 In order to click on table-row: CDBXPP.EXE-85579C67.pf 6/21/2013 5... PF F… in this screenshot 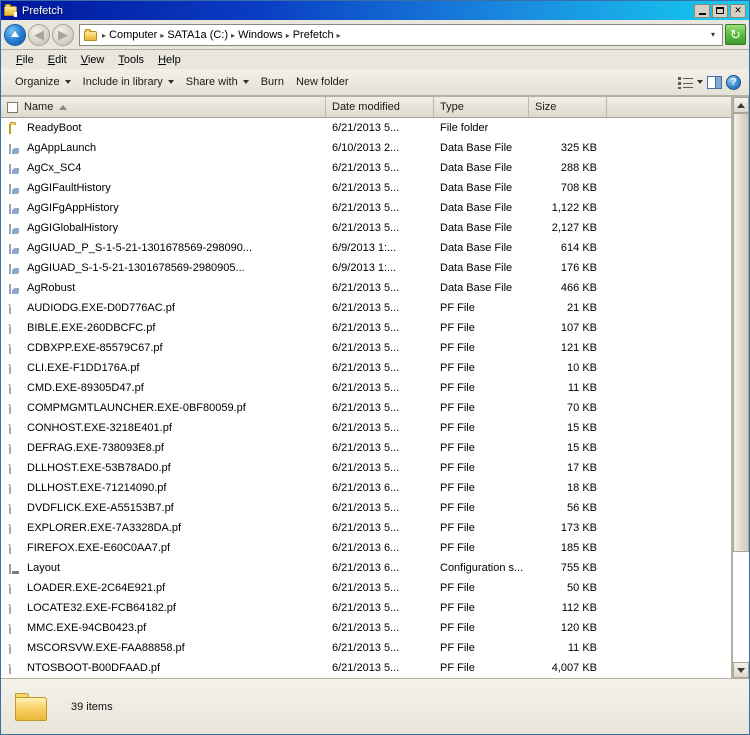, I will do `click(366, 348)`.